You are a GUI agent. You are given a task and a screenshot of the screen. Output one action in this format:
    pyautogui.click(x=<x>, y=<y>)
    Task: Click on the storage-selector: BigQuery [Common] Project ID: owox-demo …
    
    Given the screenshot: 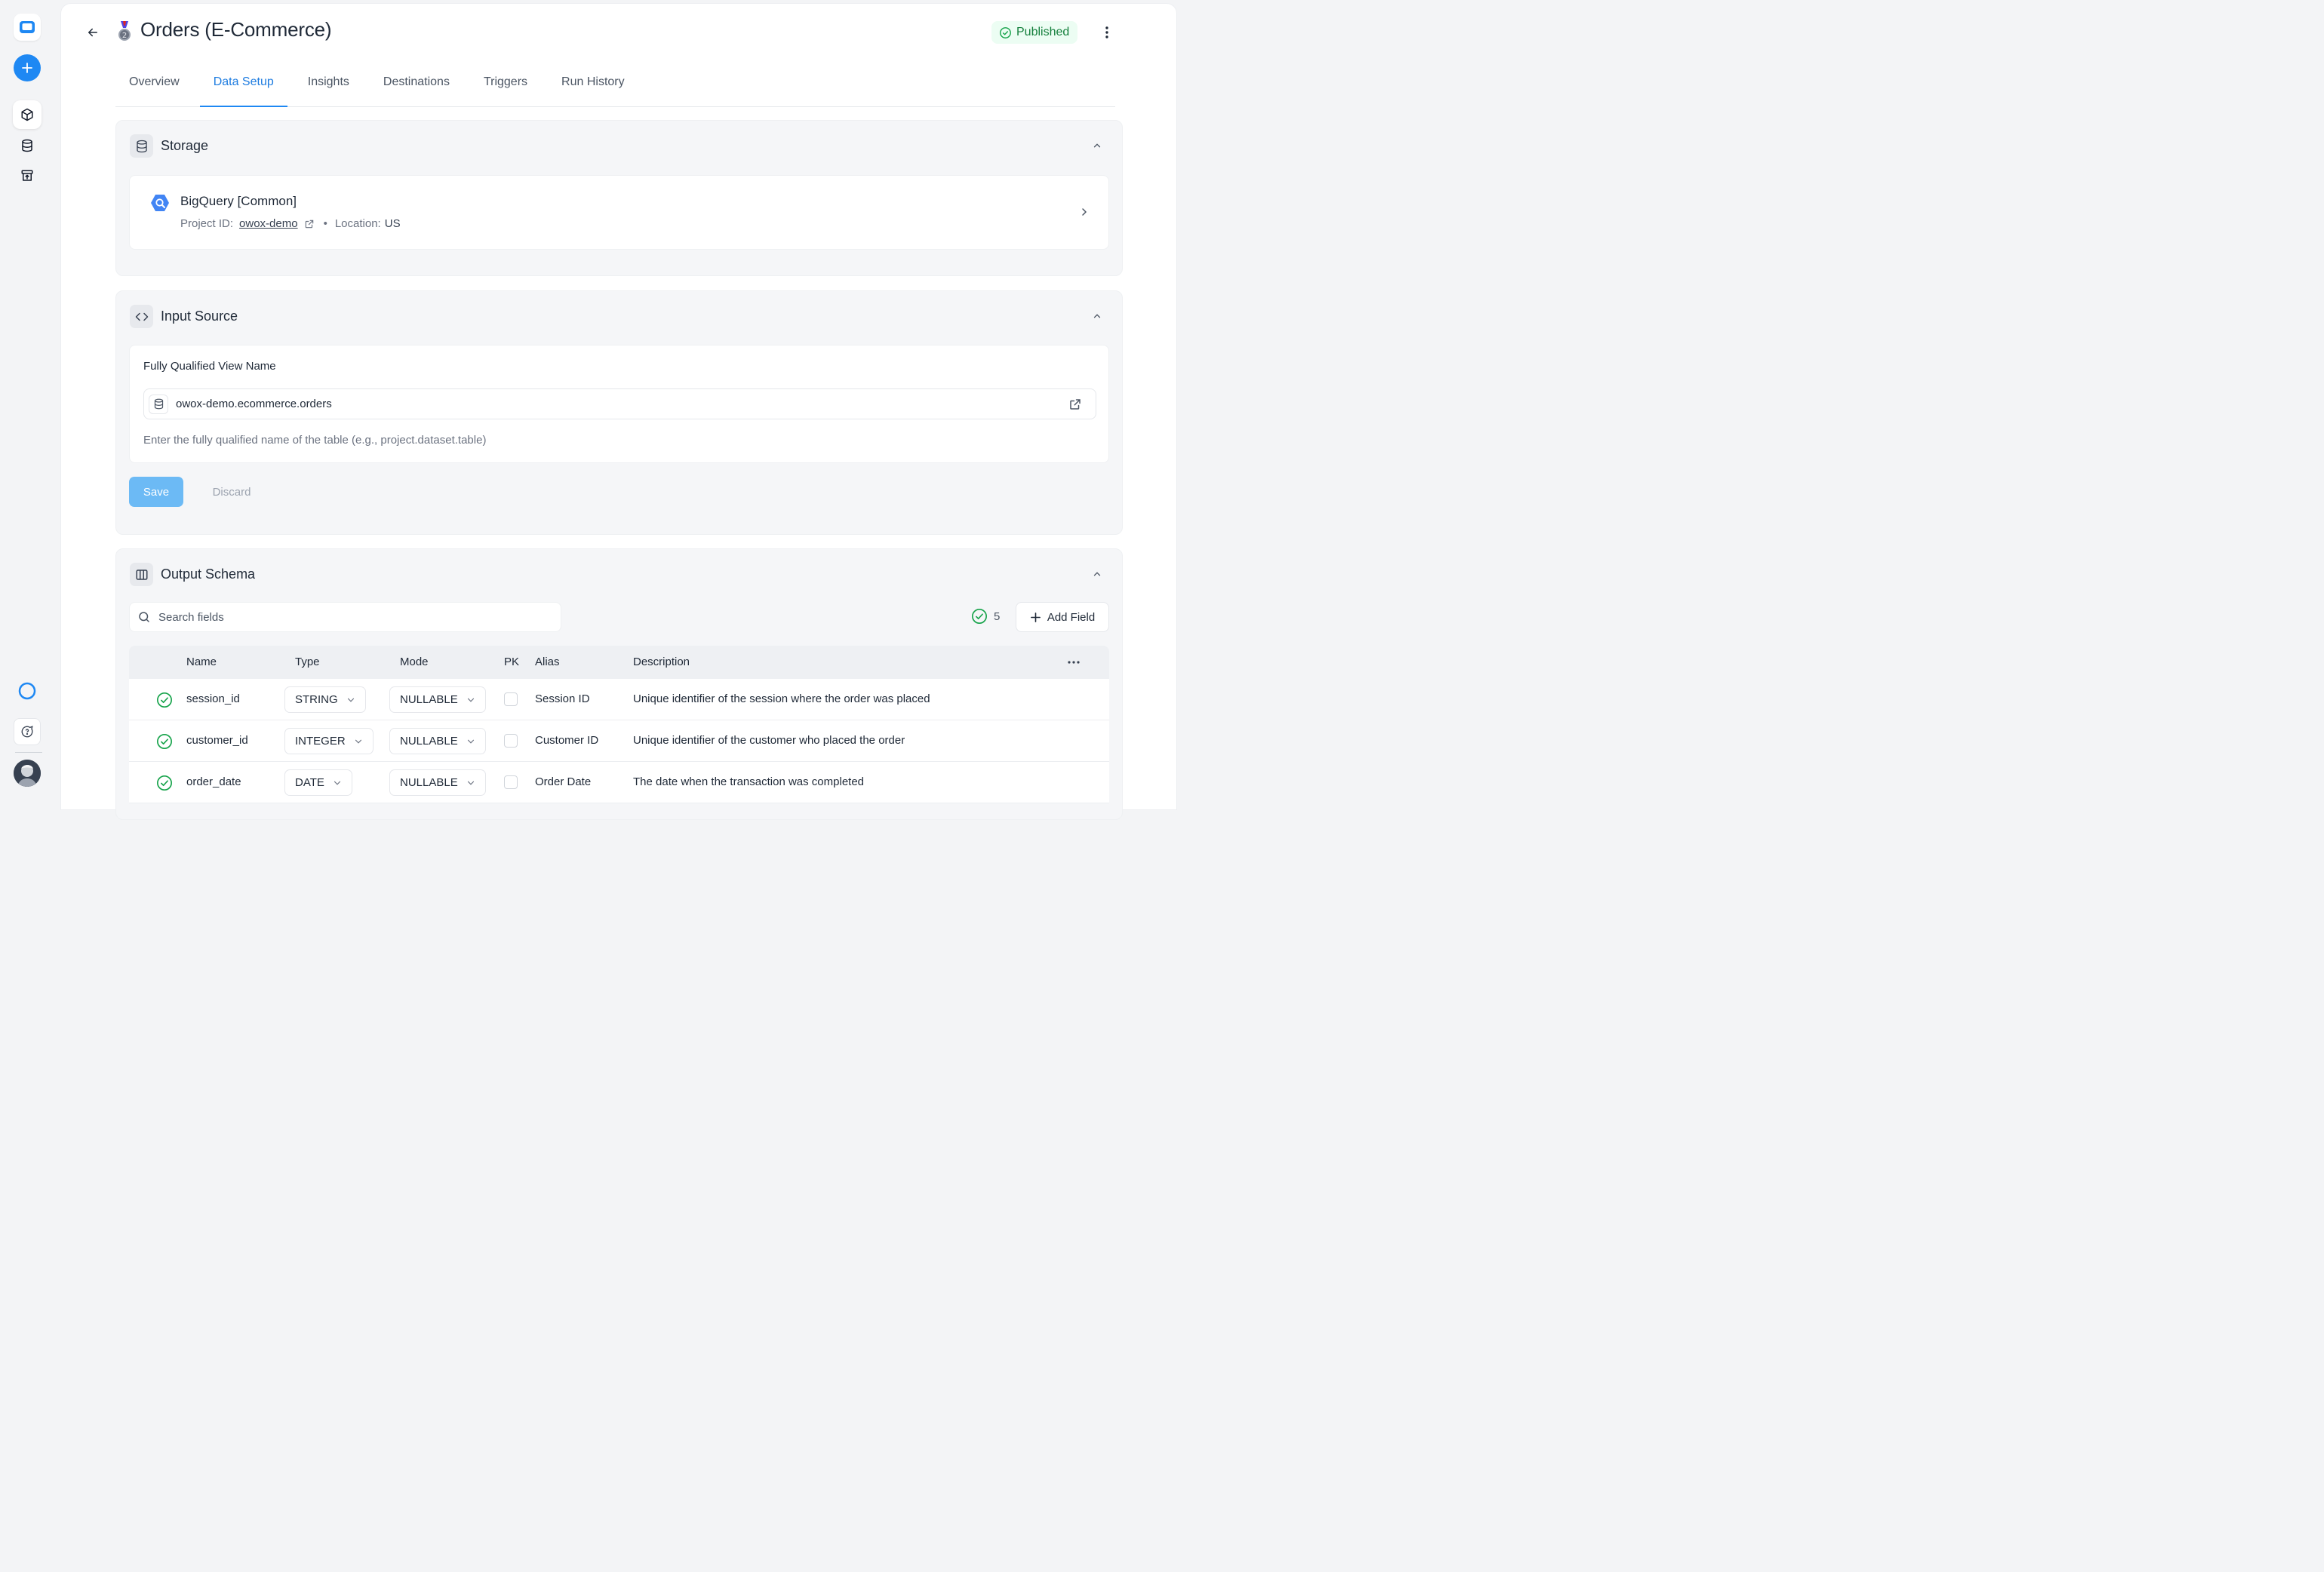 What is the action you would take?
    pyautogui.click(x=619, y=212)
    